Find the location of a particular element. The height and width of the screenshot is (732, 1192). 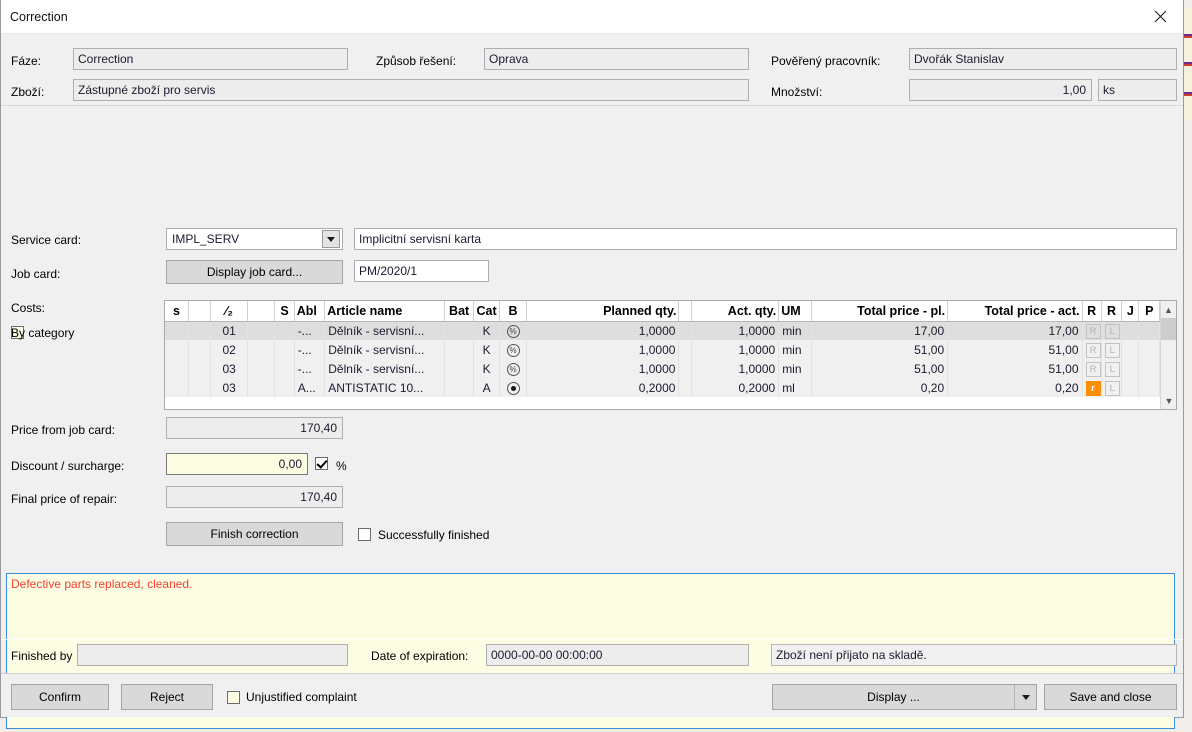

table-cell-cat: K is located at coordinates (487, 330).